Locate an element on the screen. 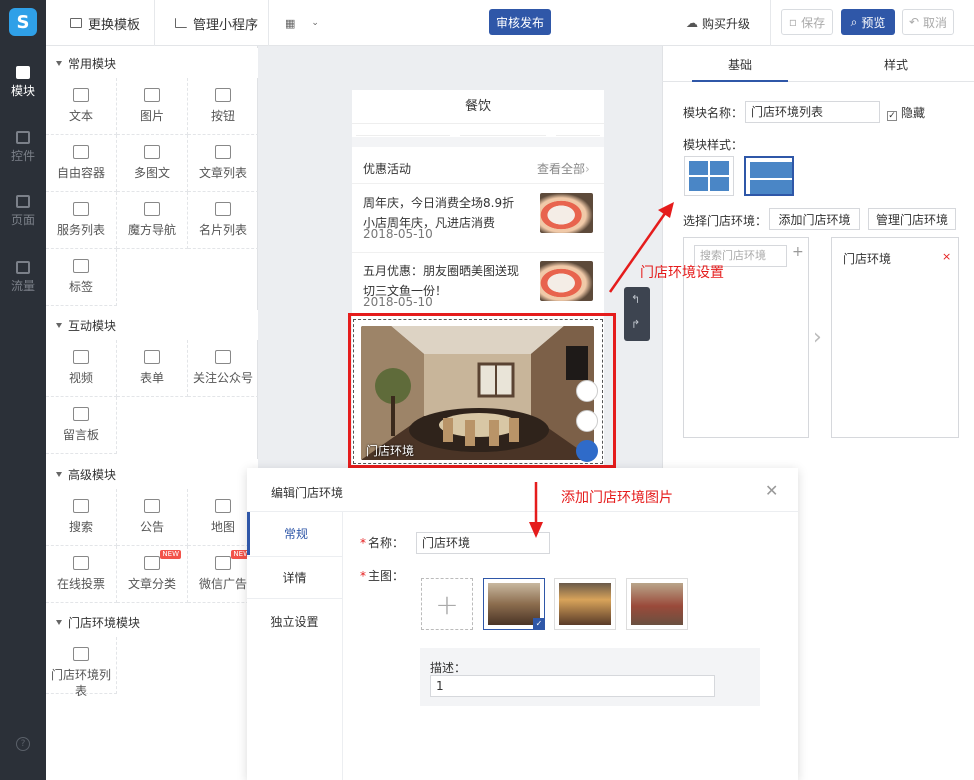 This screenshot has width=974, height=780. image-thumbnail-selected: ✓ is located at coordinates (514, 604).